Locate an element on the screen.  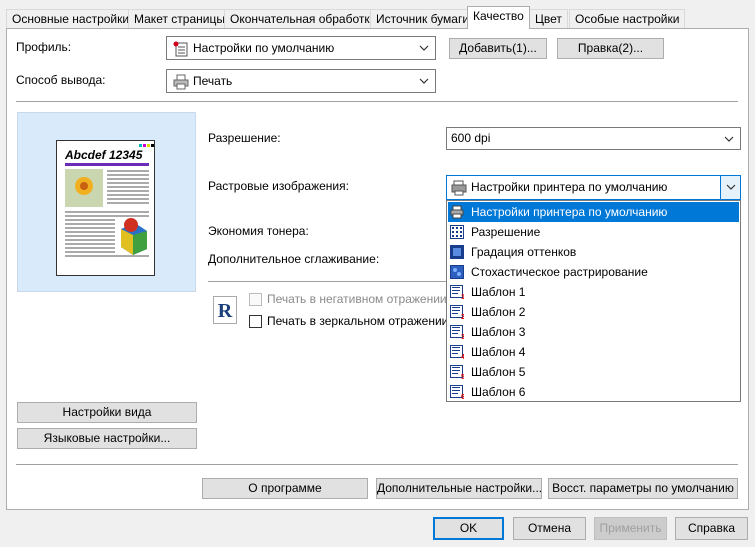
pattern-3-icon: 3 is located at coordinates (457, 332).